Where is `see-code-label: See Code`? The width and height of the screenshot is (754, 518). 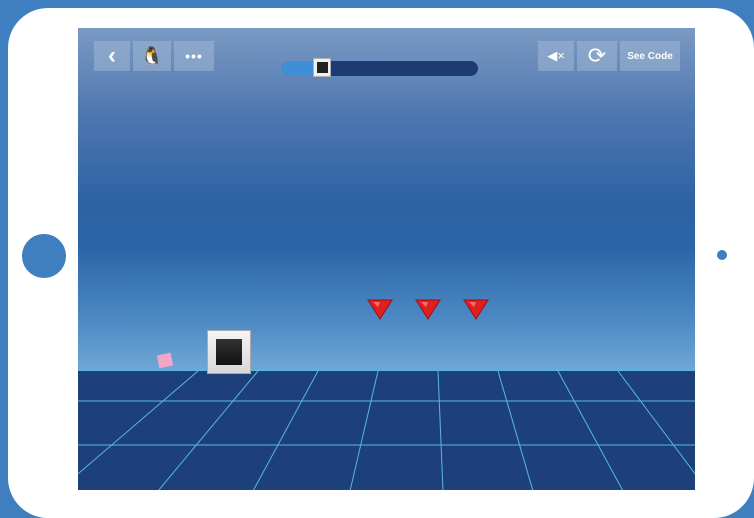
see-code-label: See Code is located at coordinates (650, 56).